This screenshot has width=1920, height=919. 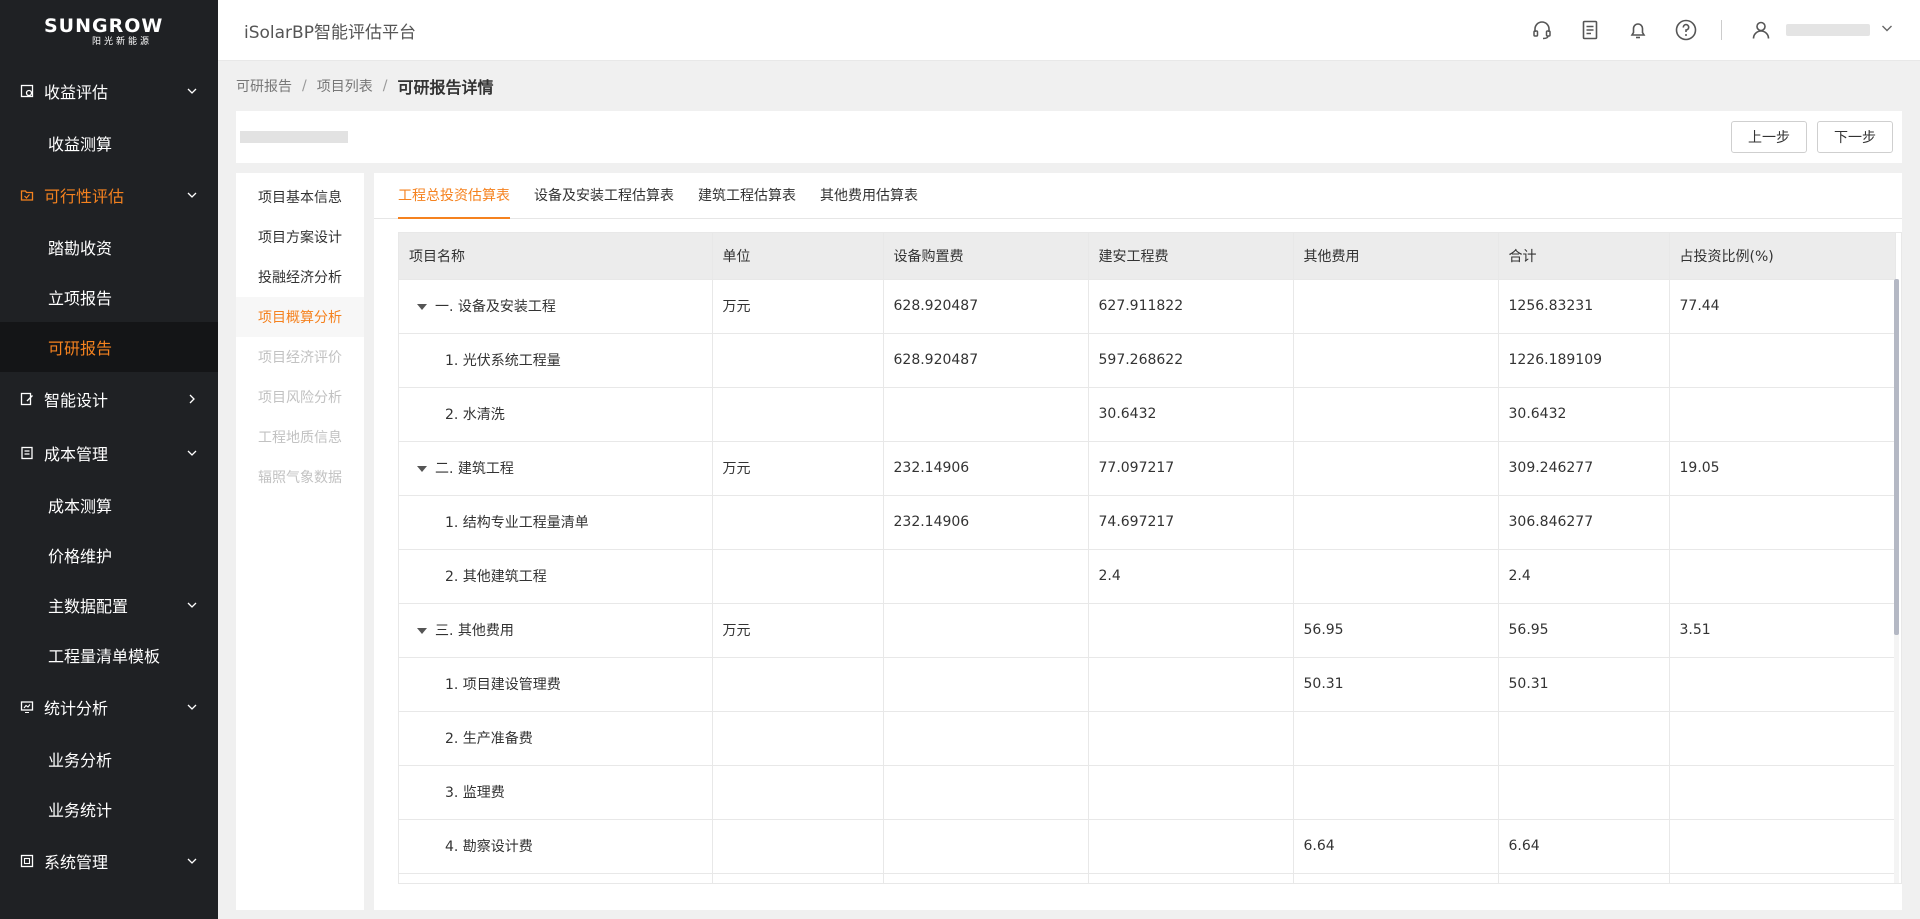 I want to click on sidebar-item-cost-calc: 成本测算, so click(x=109, y=505).